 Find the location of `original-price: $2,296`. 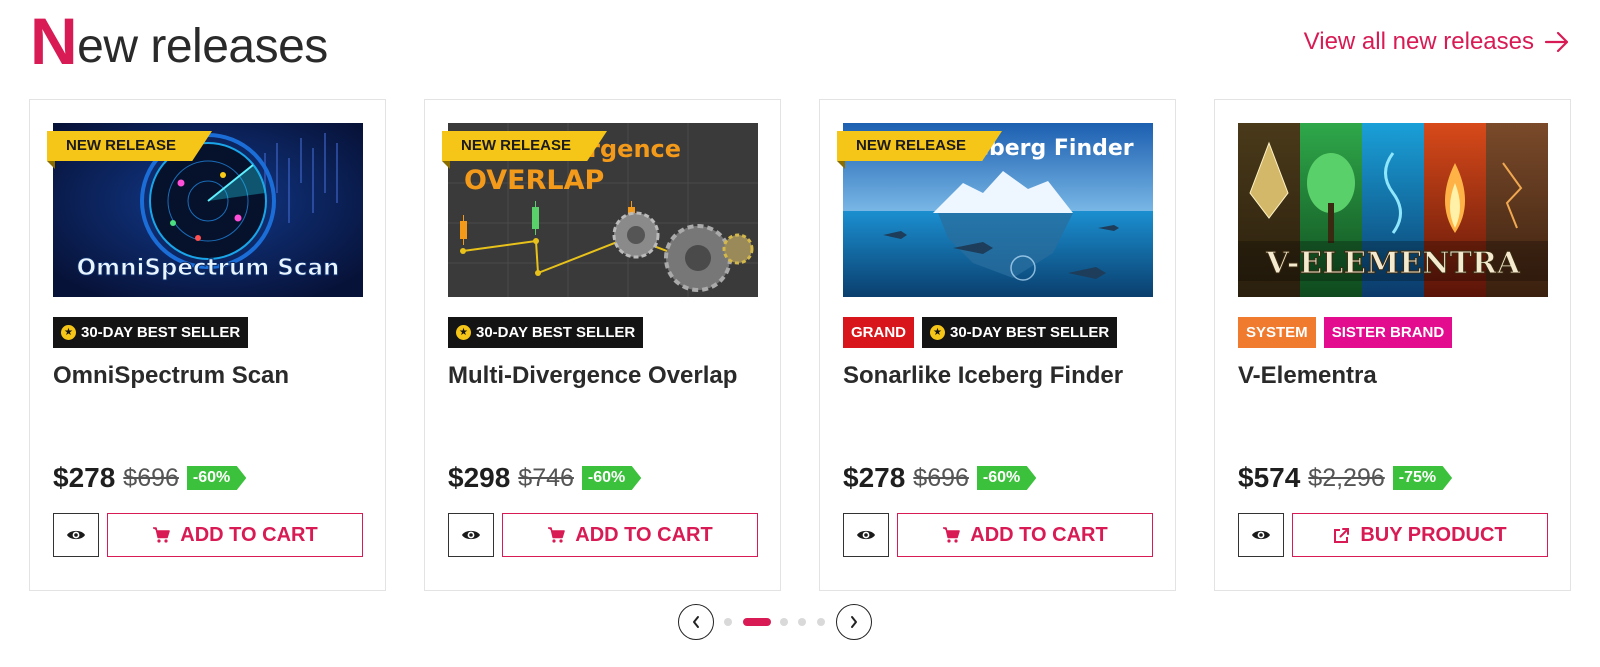

original-price: $2,296 is located at coordinates (1346, 477).